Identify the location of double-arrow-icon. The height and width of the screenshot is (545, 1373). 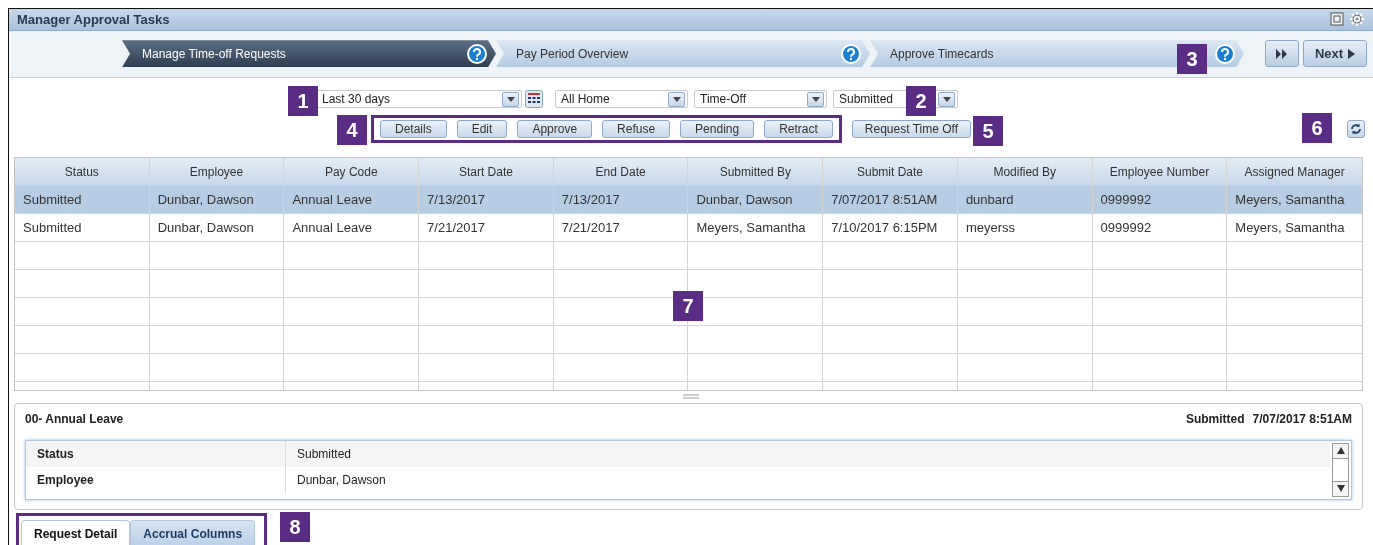
(1282, 53).